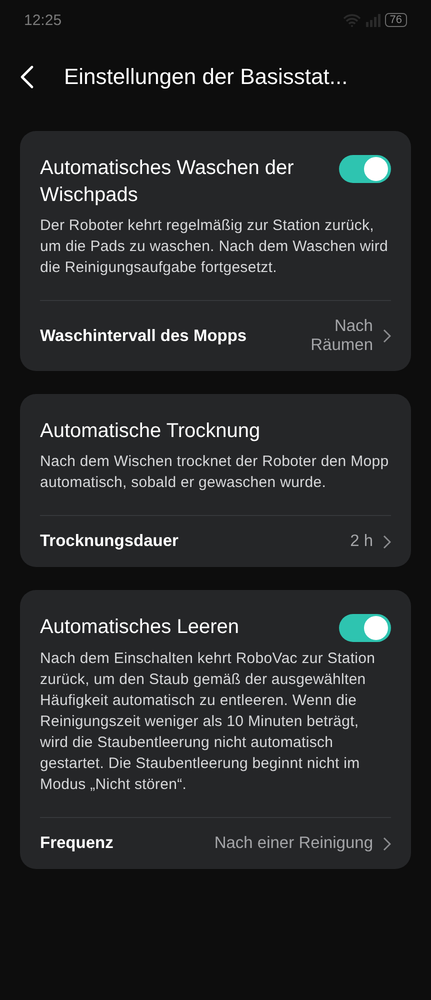 The width and height of the screenshot is (431, 1000). Describe the element at coordinates (110, 541) in the screenshot. I see `row-label: Trocknungsdauer` at that location.